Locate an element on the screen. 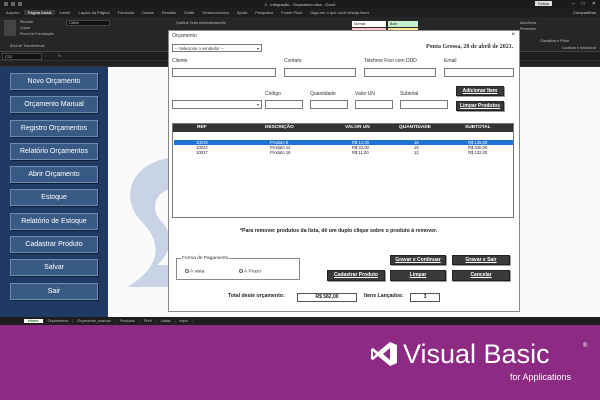 The width and height of the screenshot is (600, 400). tab-home: Página Inicial is located at coordinates (39, 12).